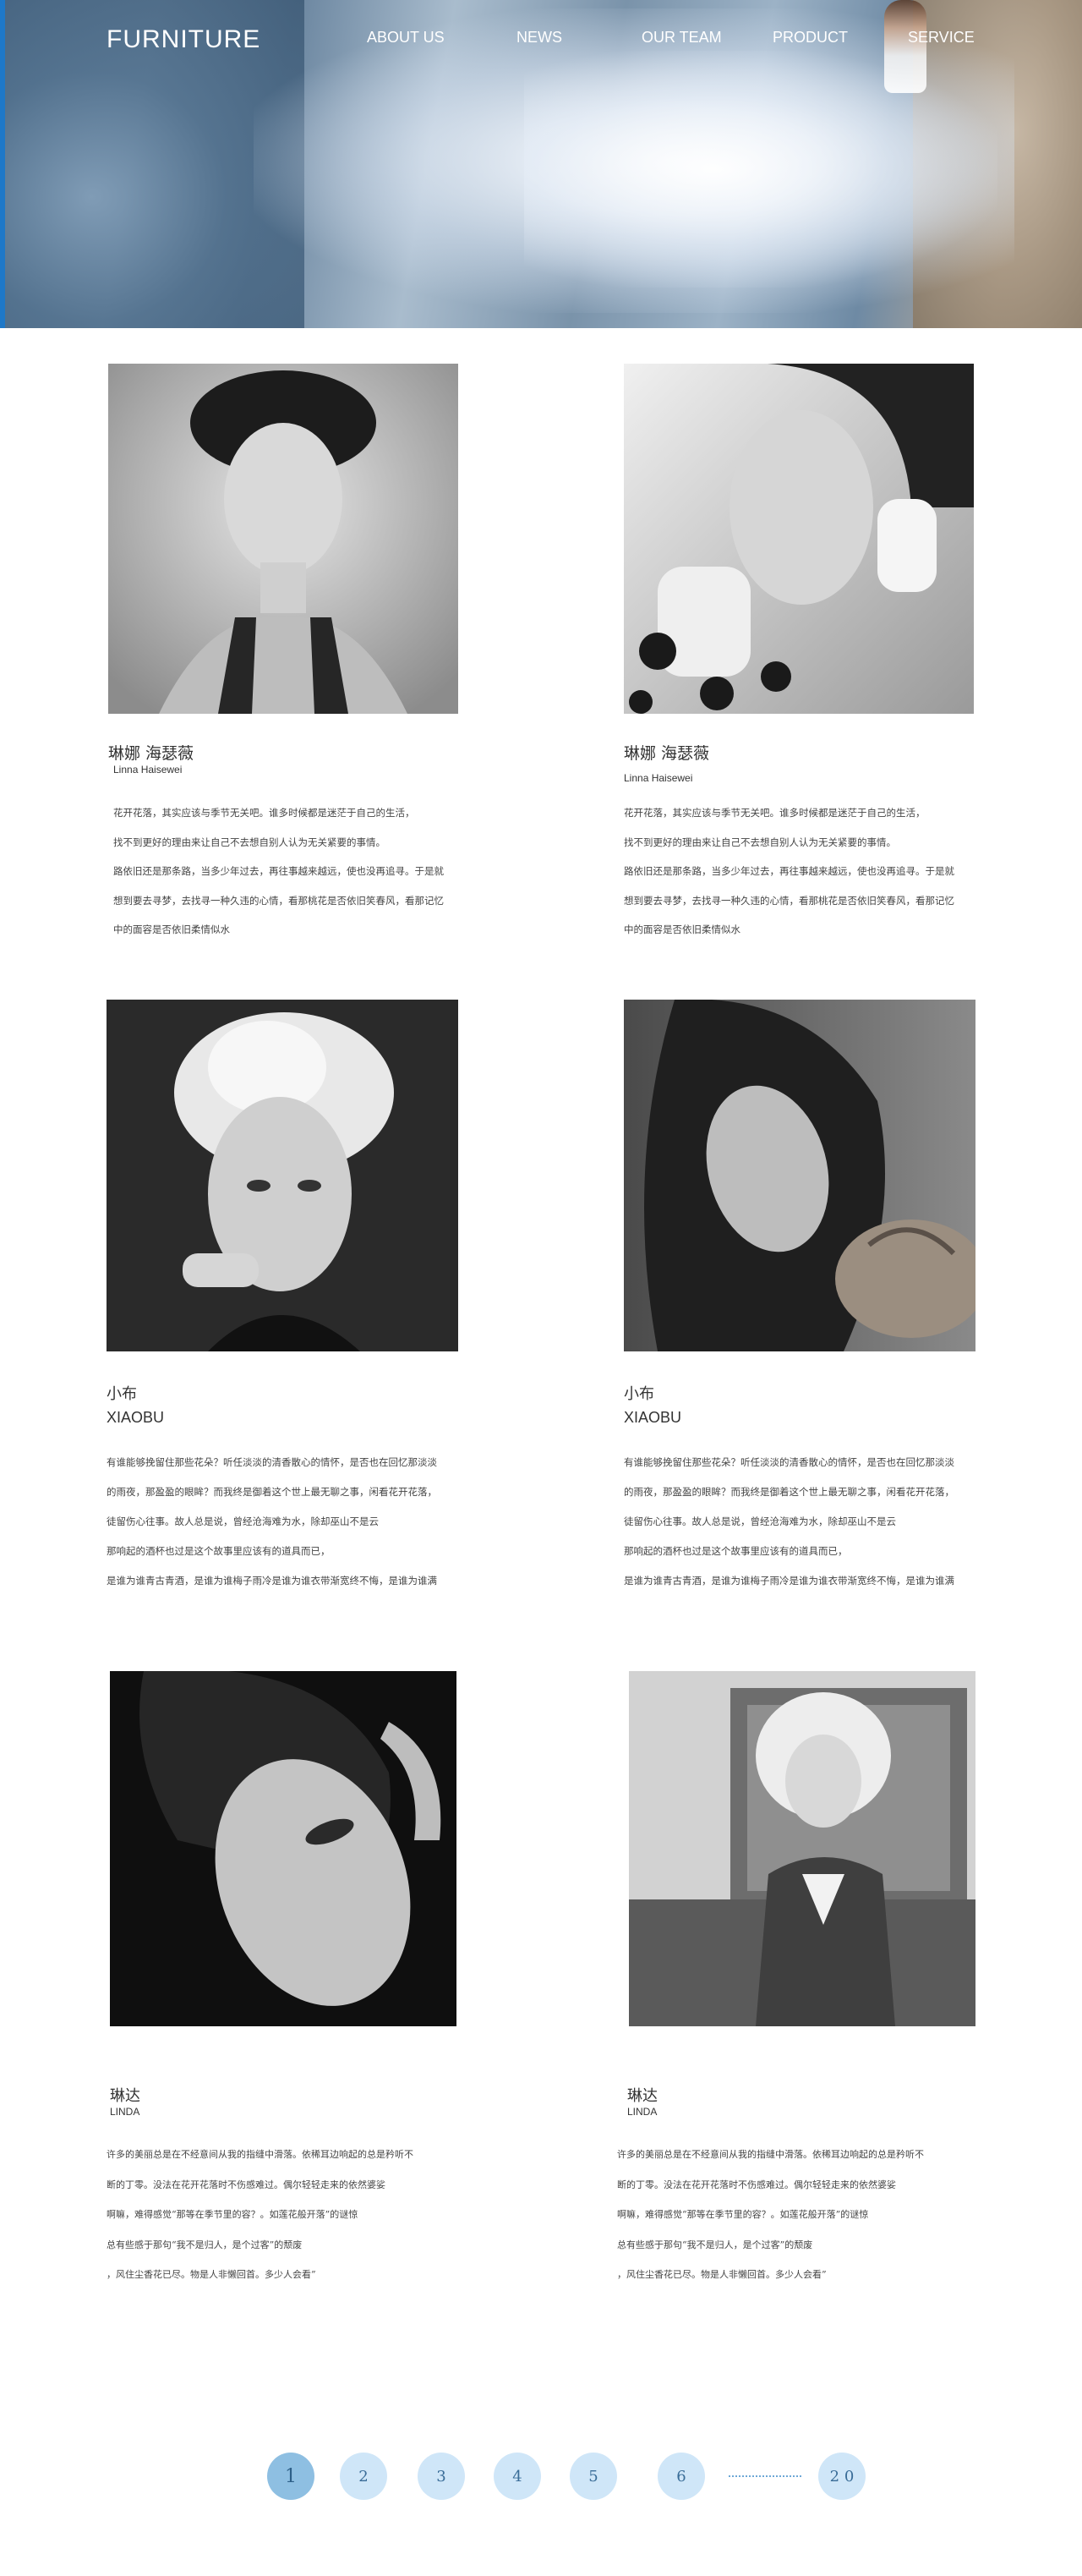  What do you see at coordinates (681, 2476) in the screenshot?
I see `page-button-6: 6` at bounding box center [681, 2476].